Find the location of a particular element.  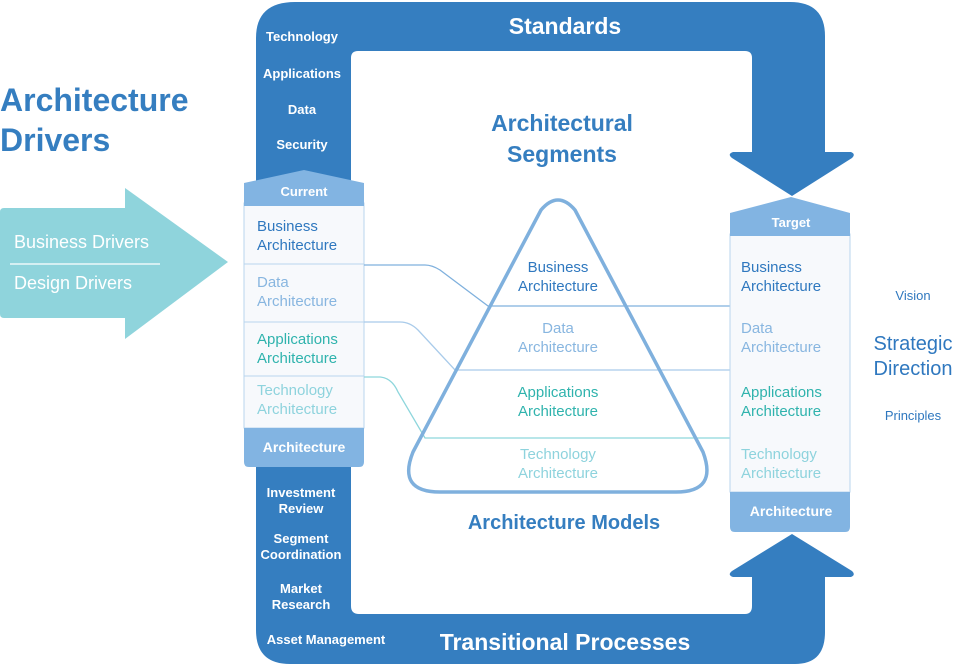

pyramid-technology-1: Technology is located at coordinates (558, 454).